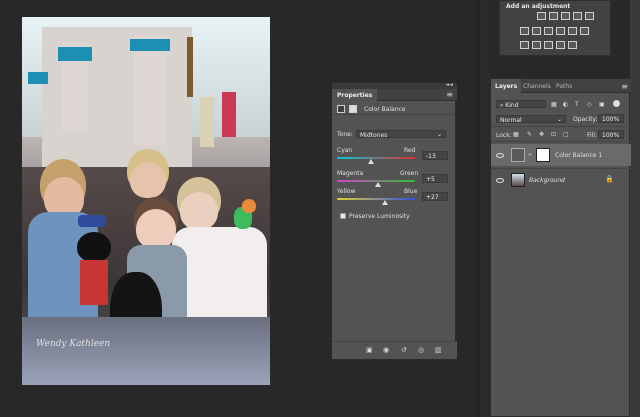 The width and height of the screenshot is (640, 417). I want to click on filter-toggle-icon, so click(616, 103).